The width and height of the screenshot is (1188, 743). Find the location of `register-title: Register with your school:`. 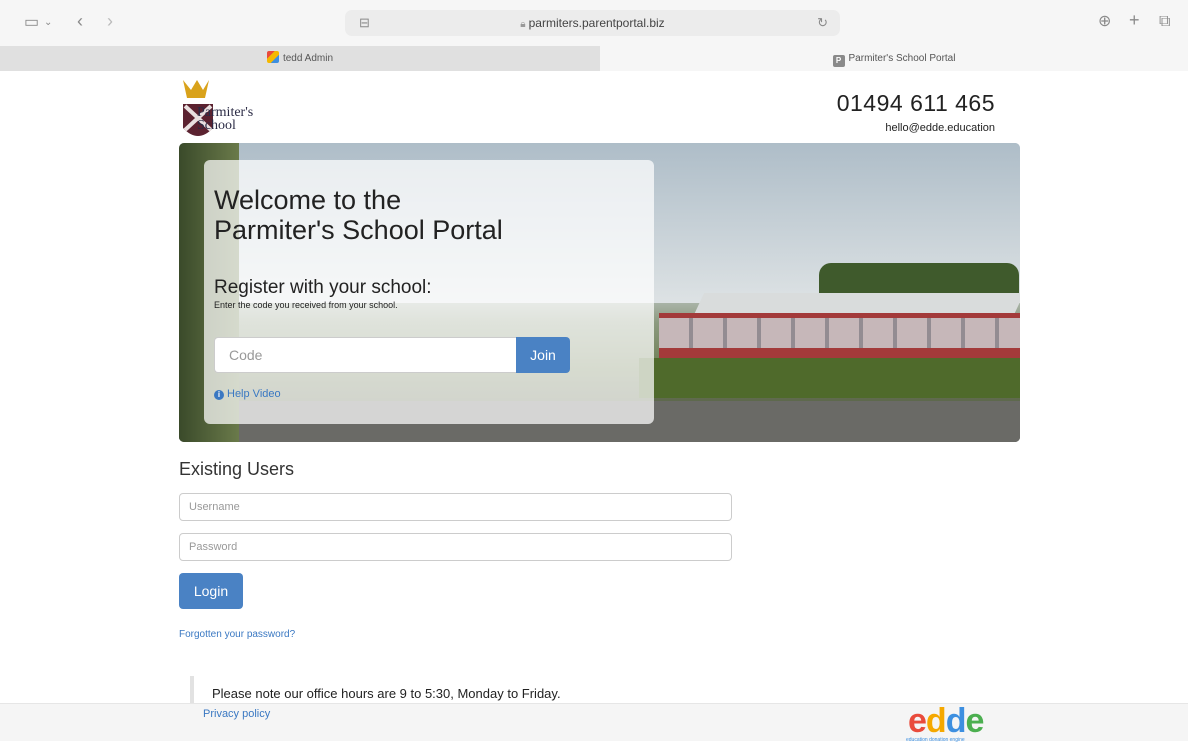

register-title: Register with your school: is located at coordinates (323, 287).